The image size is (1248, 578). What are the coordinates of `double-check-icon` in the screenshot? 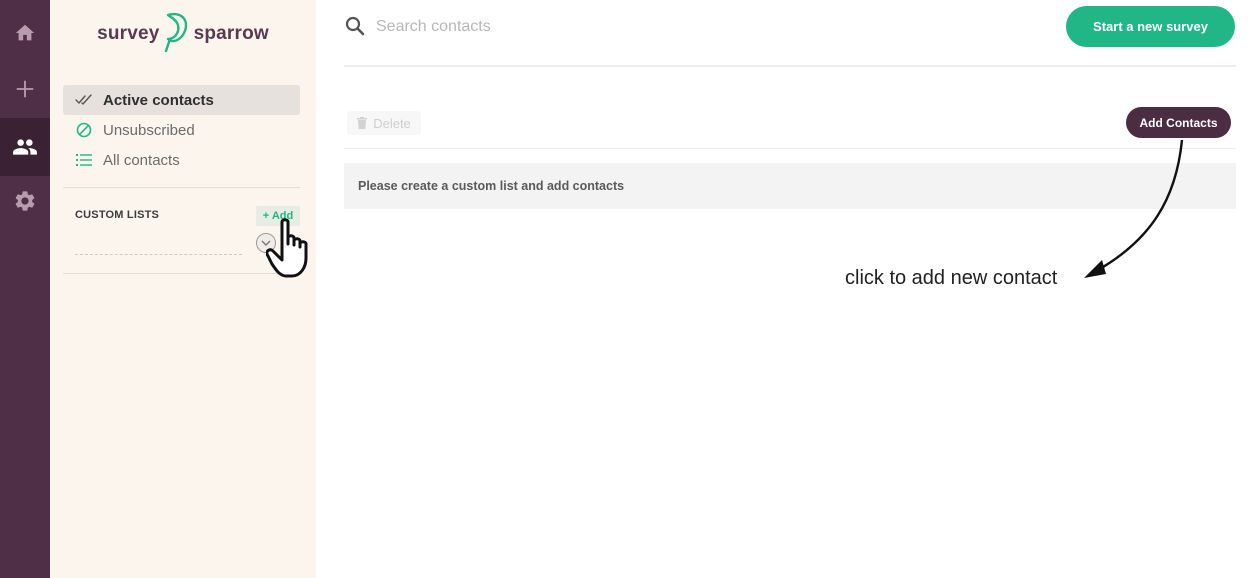 It's located at (84, 100).